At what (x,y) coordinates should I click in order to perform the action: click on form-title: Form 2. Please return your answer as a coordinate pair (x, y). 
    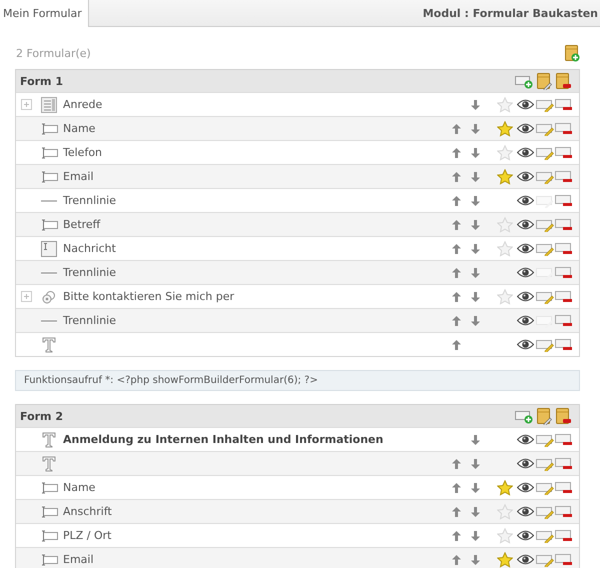
    Looking at the image, I should click on (42, 416).